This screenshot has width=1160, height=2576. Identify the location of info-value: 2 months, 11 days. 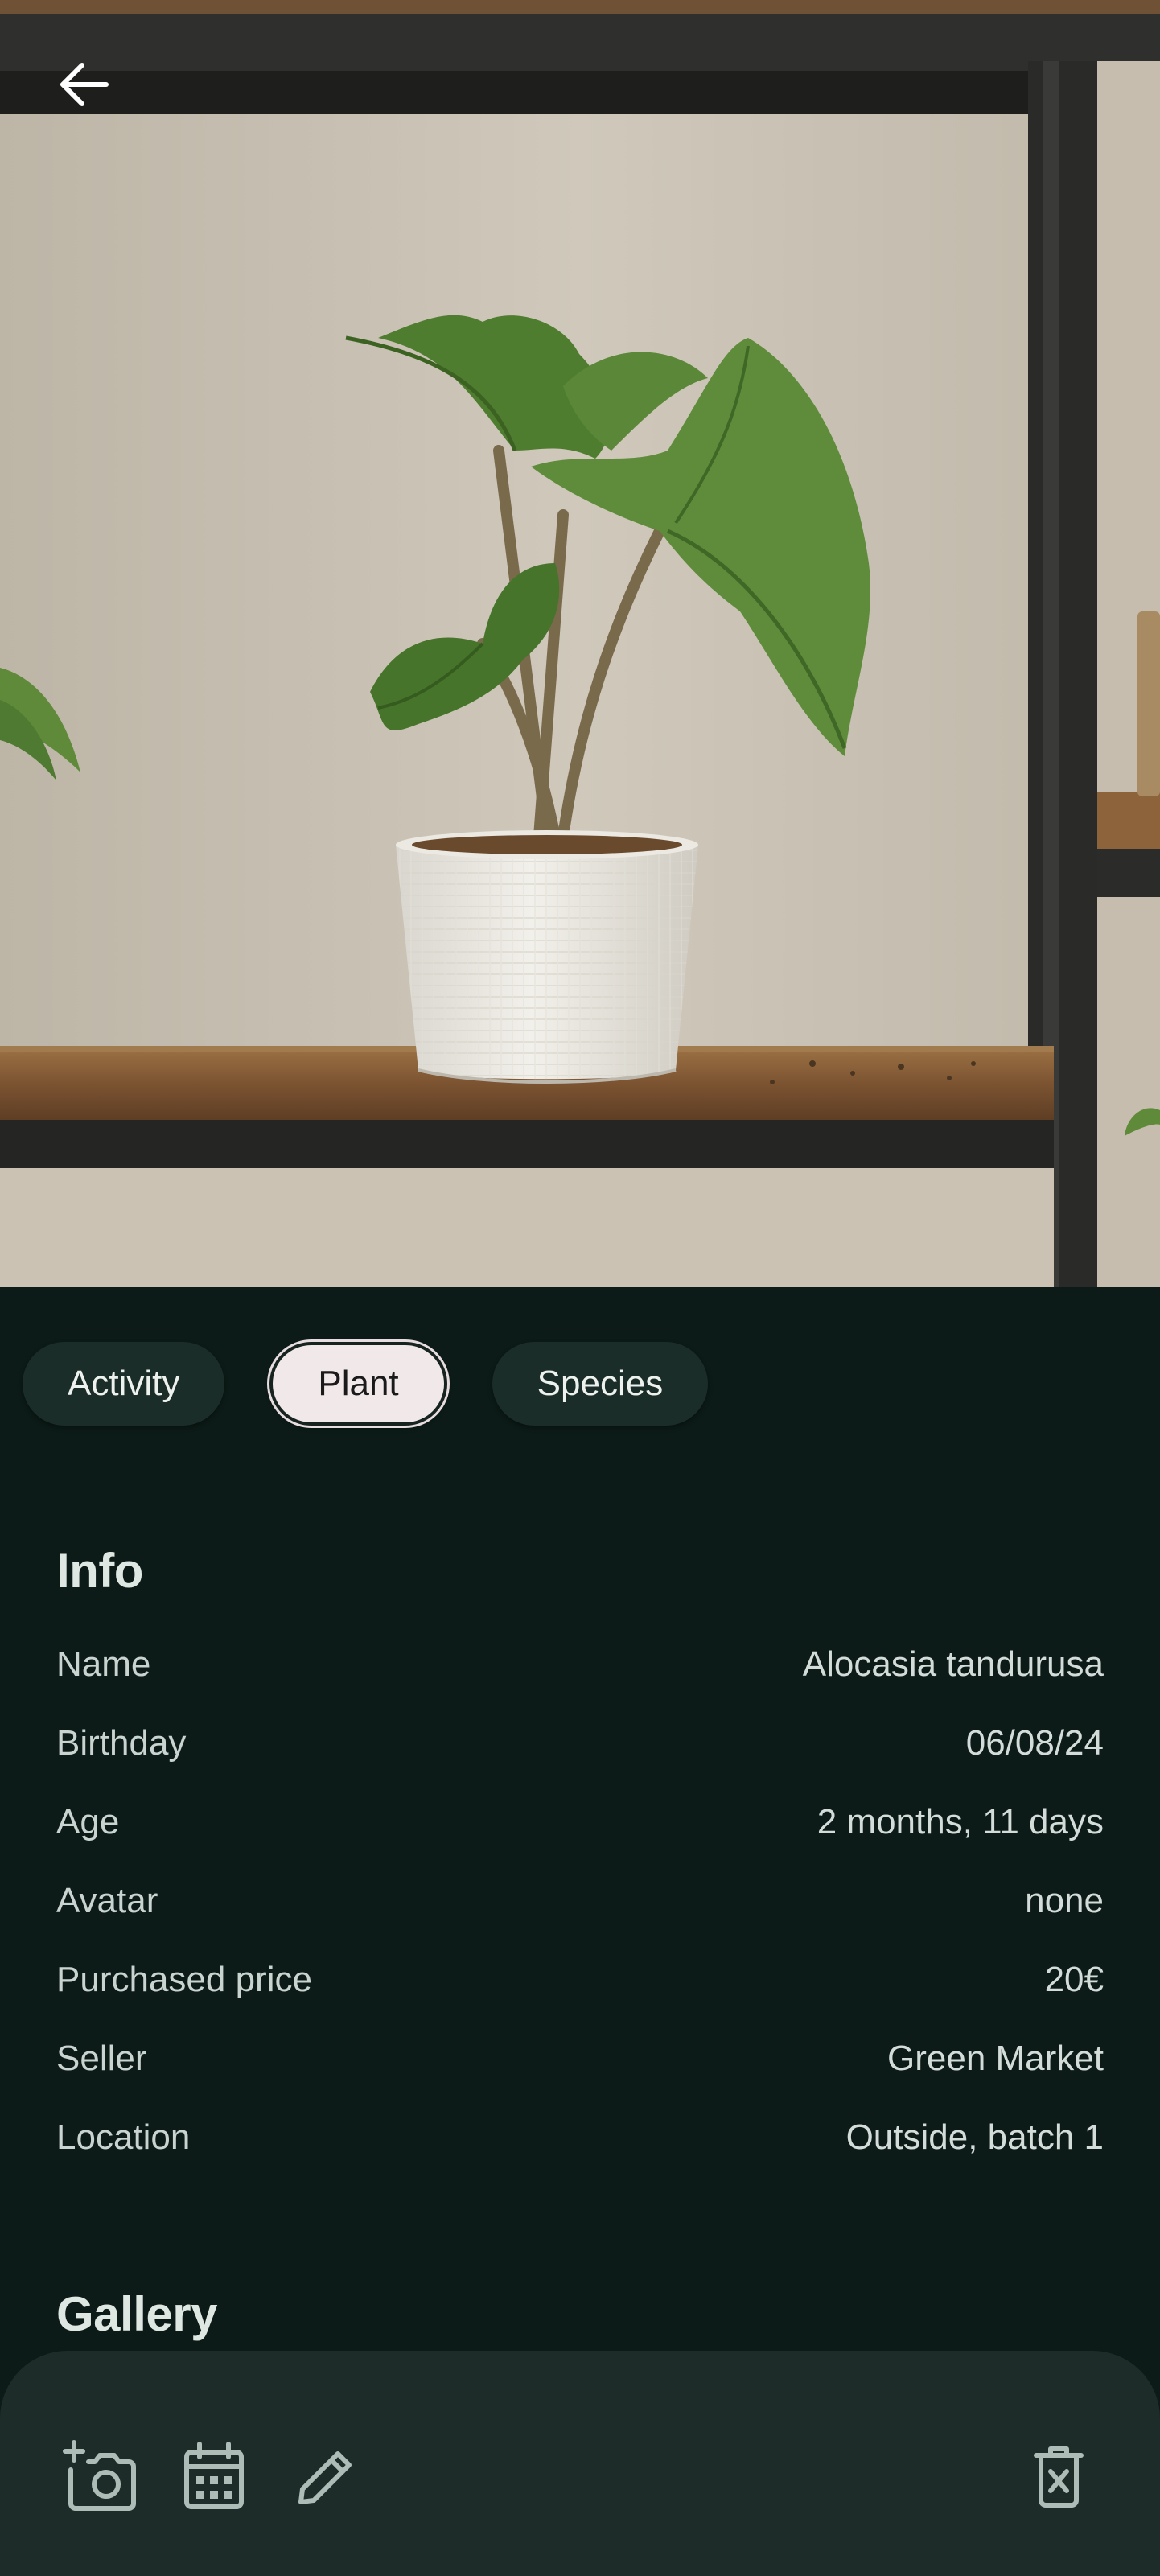
(960, 1821).